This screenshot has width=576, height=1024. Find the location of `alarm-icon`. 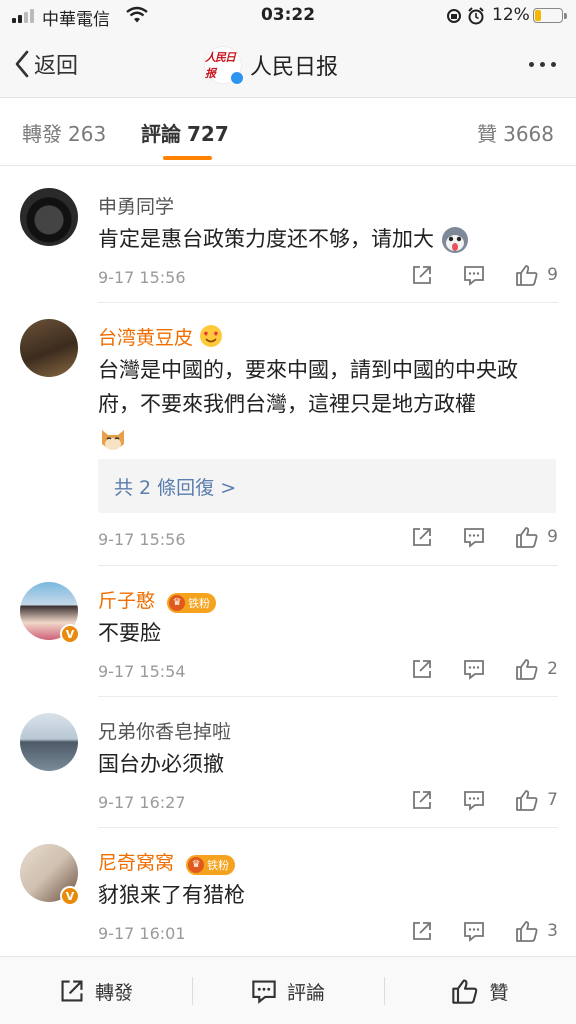

alarm-icon is located at coordinates (476, 16).